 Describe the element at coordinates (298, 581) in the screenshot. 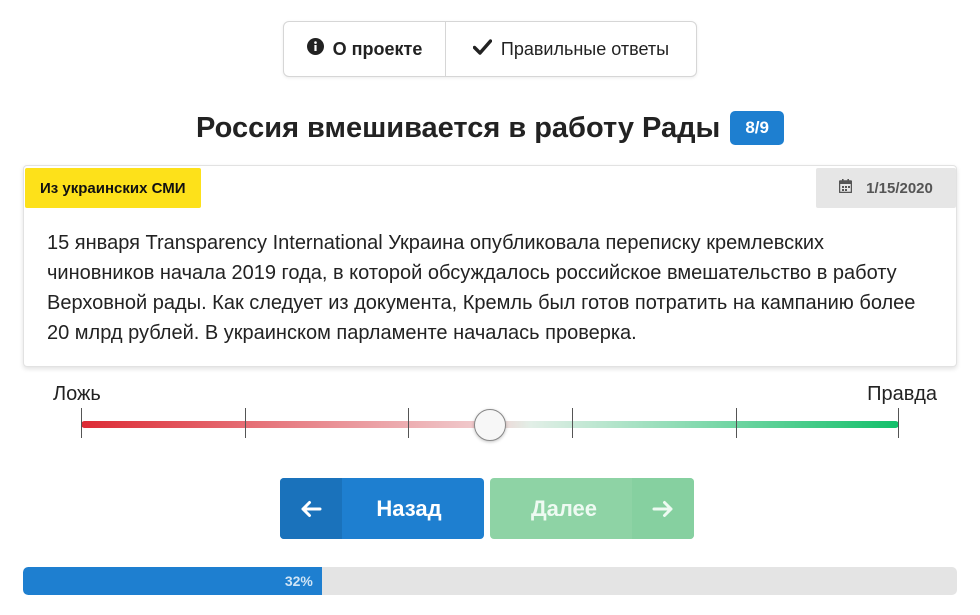

I see `progress-label: 32%` at that location.